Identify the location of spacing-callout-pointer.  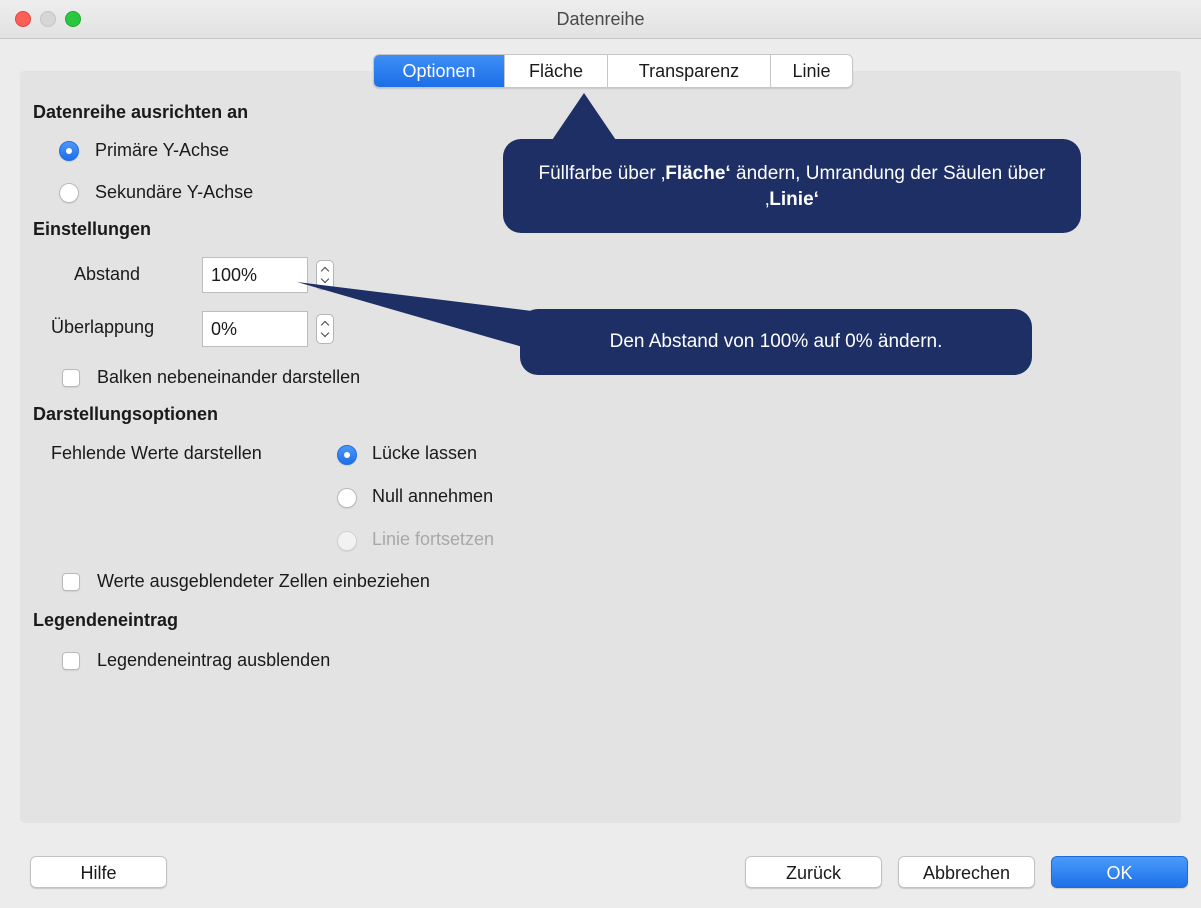
(418, 317).